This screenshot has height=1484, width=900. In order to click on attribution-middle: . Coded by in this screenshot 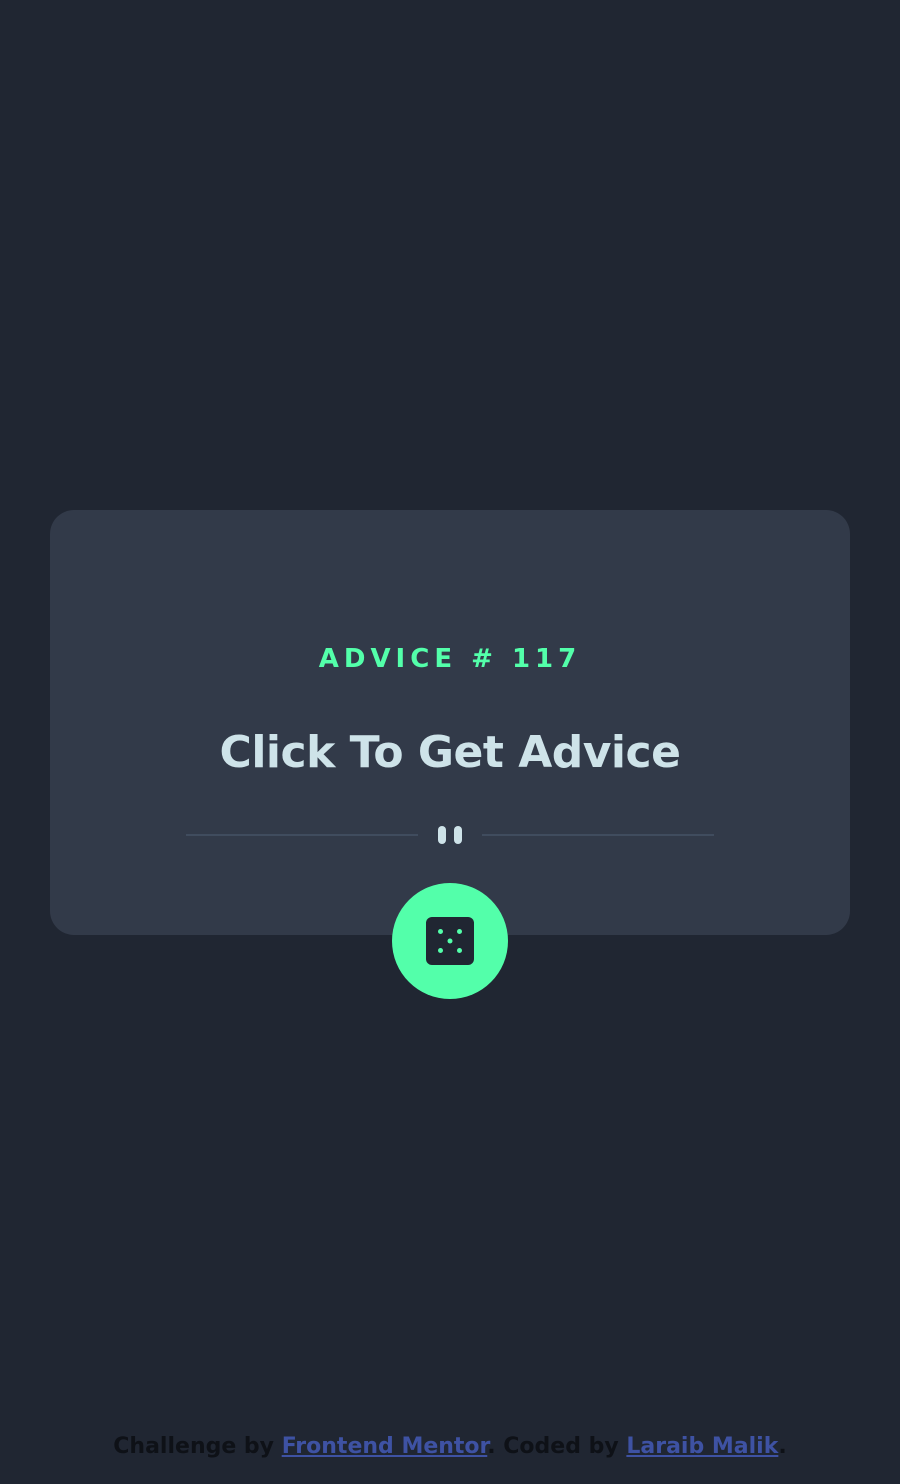, I will do `click(557, 1446)`.